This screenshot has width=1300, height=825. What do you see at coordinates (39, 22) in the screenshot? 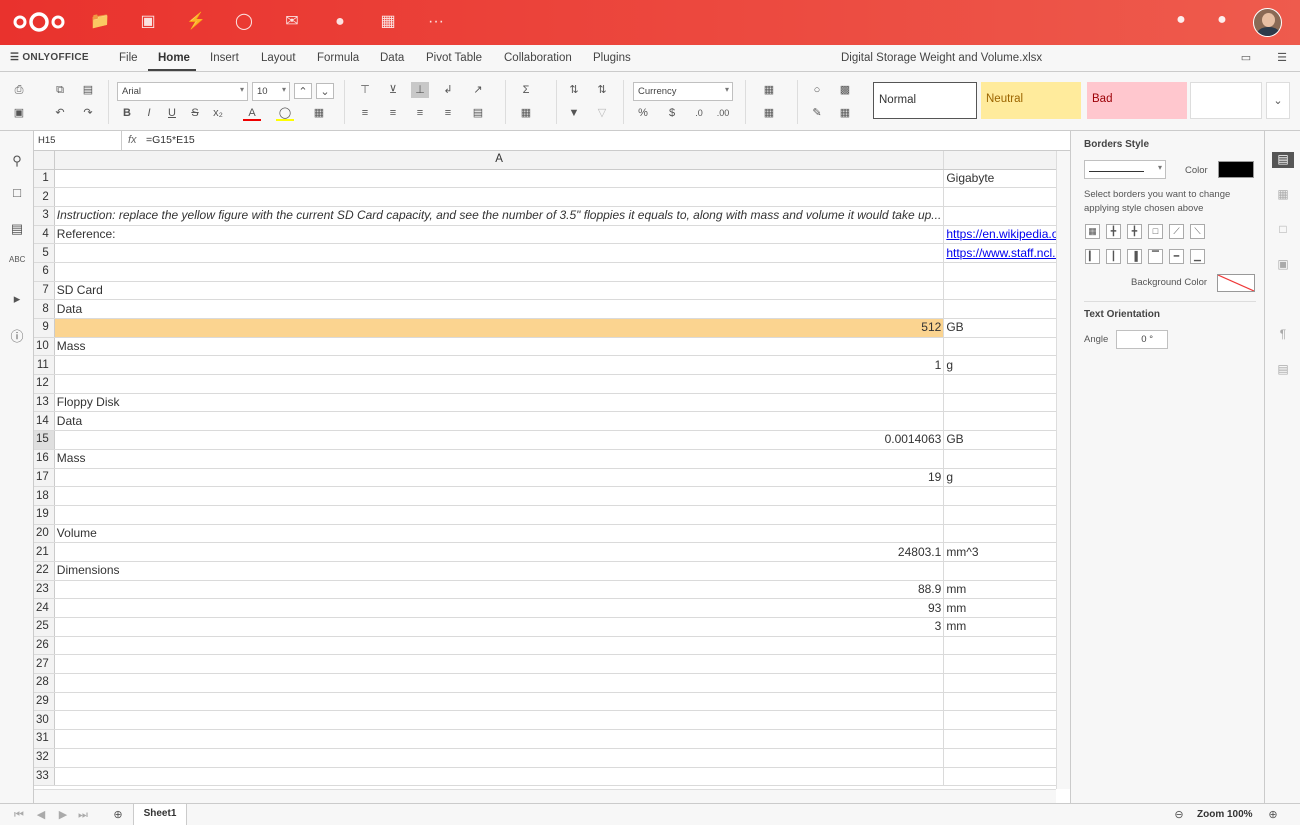
I see `nextcloud-logo` at bounding box center [39, 22].